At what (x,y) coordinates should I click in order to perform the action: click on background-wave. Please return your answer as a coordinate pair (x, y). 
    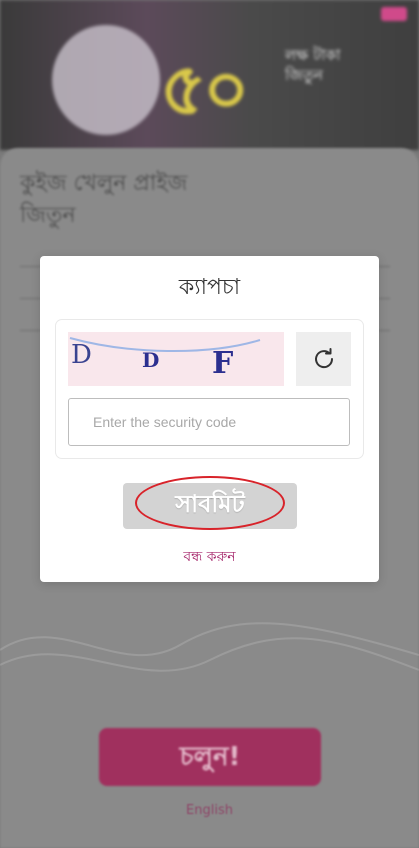
    Looking at the image, I should click on (209, 647).